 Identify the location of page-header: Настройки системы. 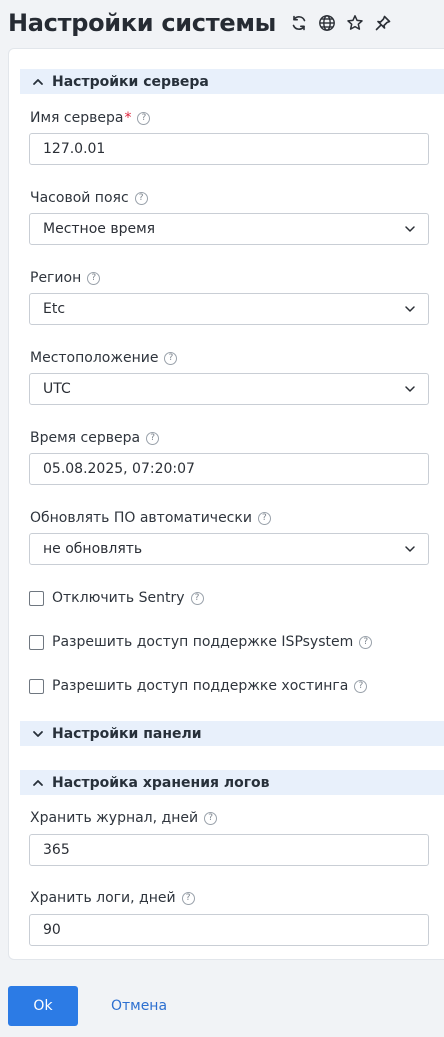
(222, 23).